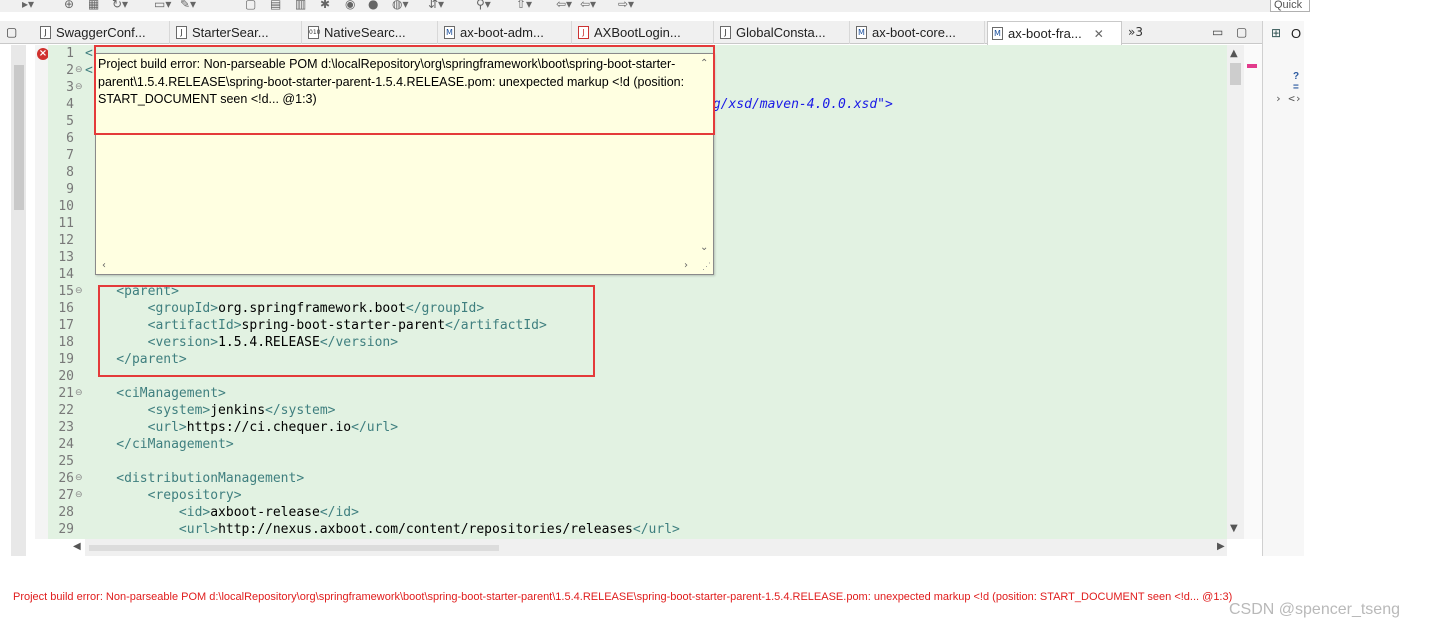 This screenshot has width=1434, height=631. I want to click on xml-tag: </ciManagement>, so click(159, 444).